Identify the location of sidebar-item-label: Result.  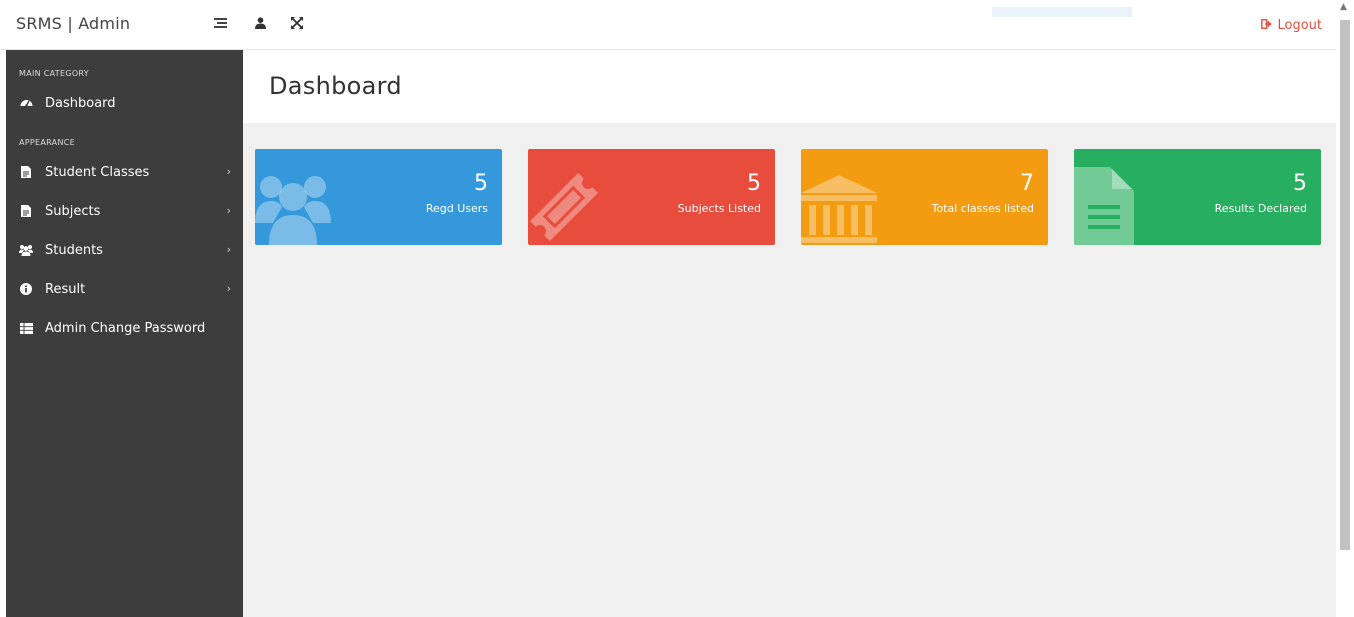
(65, 289).